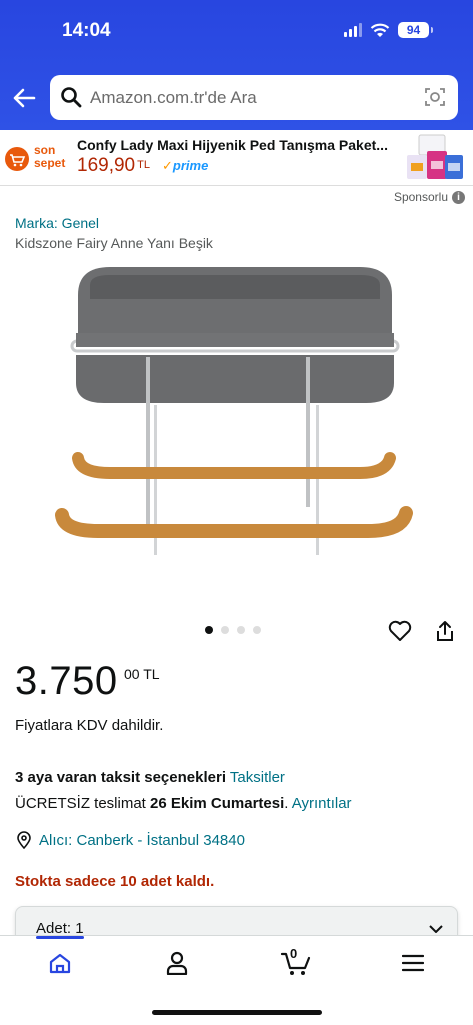 This screenshot has height=1025, width=473. What do you see at coordinates (445, 631) in the screenshot?
I see `share-icon` at bounding box center [445, 631].